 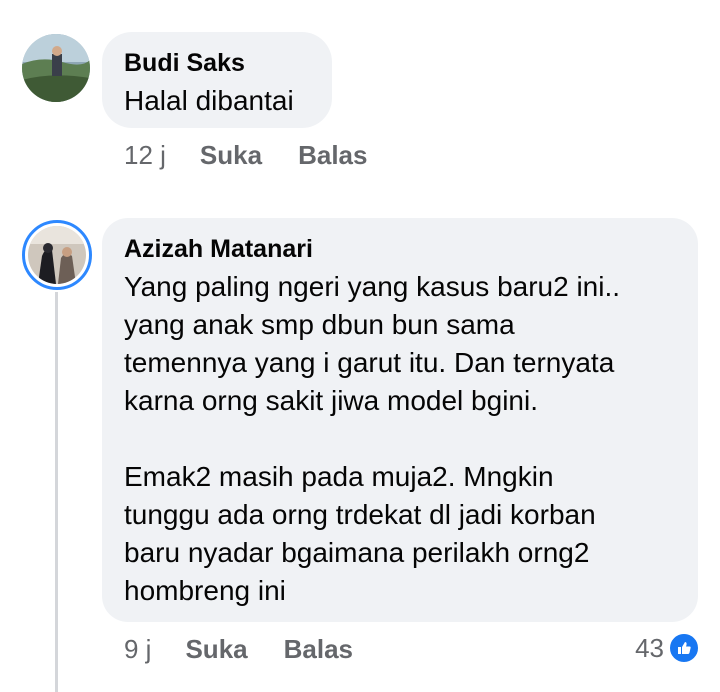 I want to click on comment-timestamp: 9 j, so click(x=137, y=649).